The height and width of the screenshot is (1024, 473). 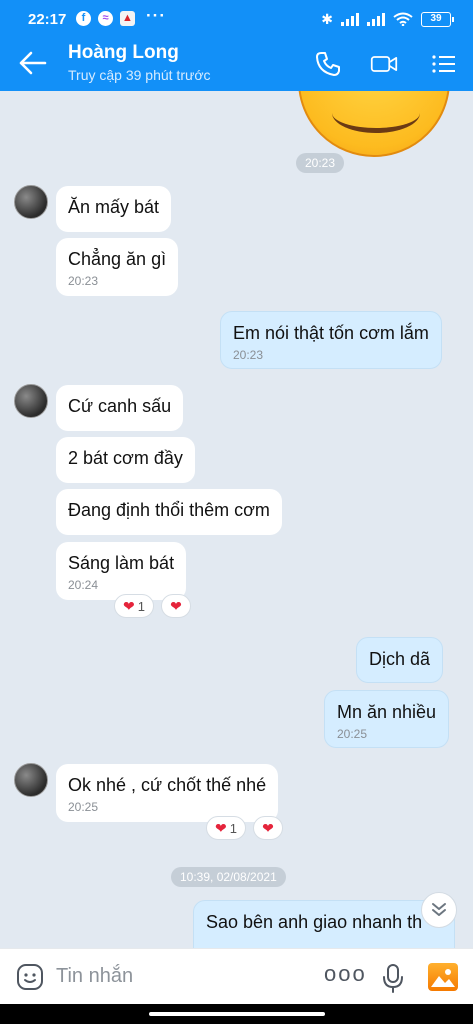 I want to click on menu-list-icon, so click(x=444, y=64).